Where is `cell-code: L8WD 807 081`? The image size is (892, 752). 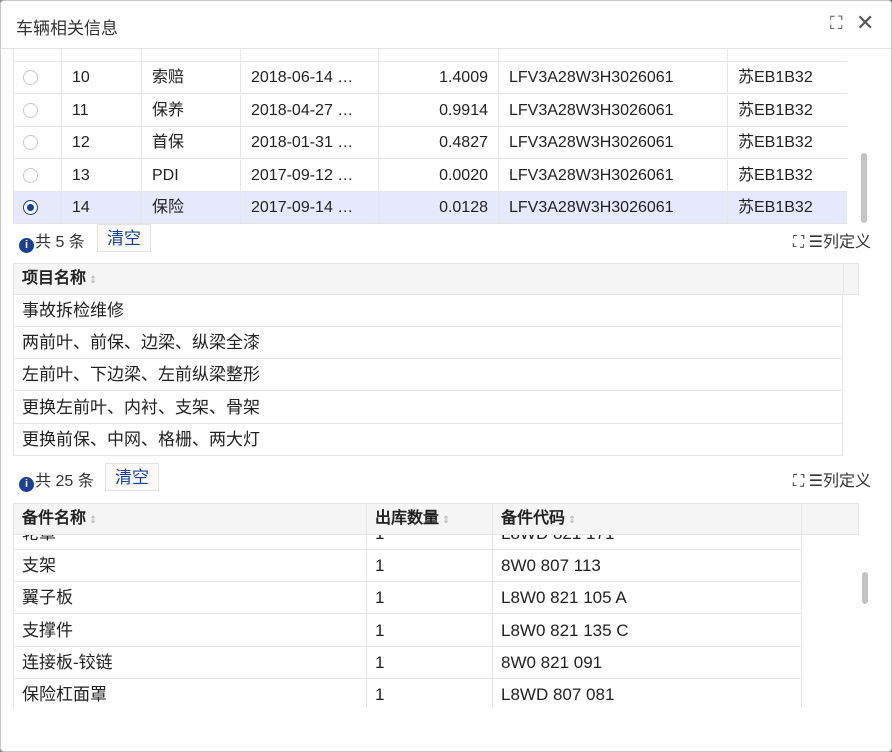 cell-code: L8WD 807 081 is located at coordinates (647, 693).